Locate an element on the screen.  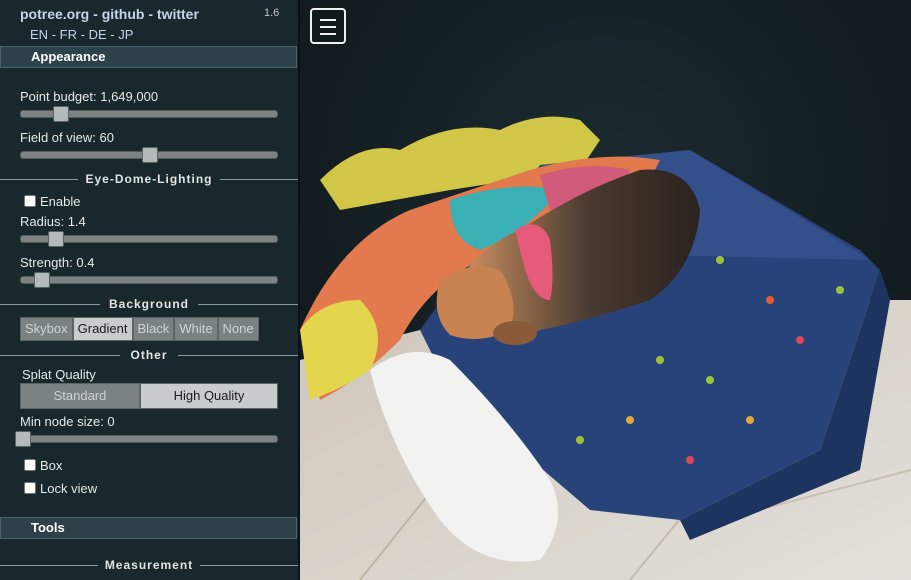
background-button-group: Skybox Gradient Black White None is located at coordinates (139, 329).